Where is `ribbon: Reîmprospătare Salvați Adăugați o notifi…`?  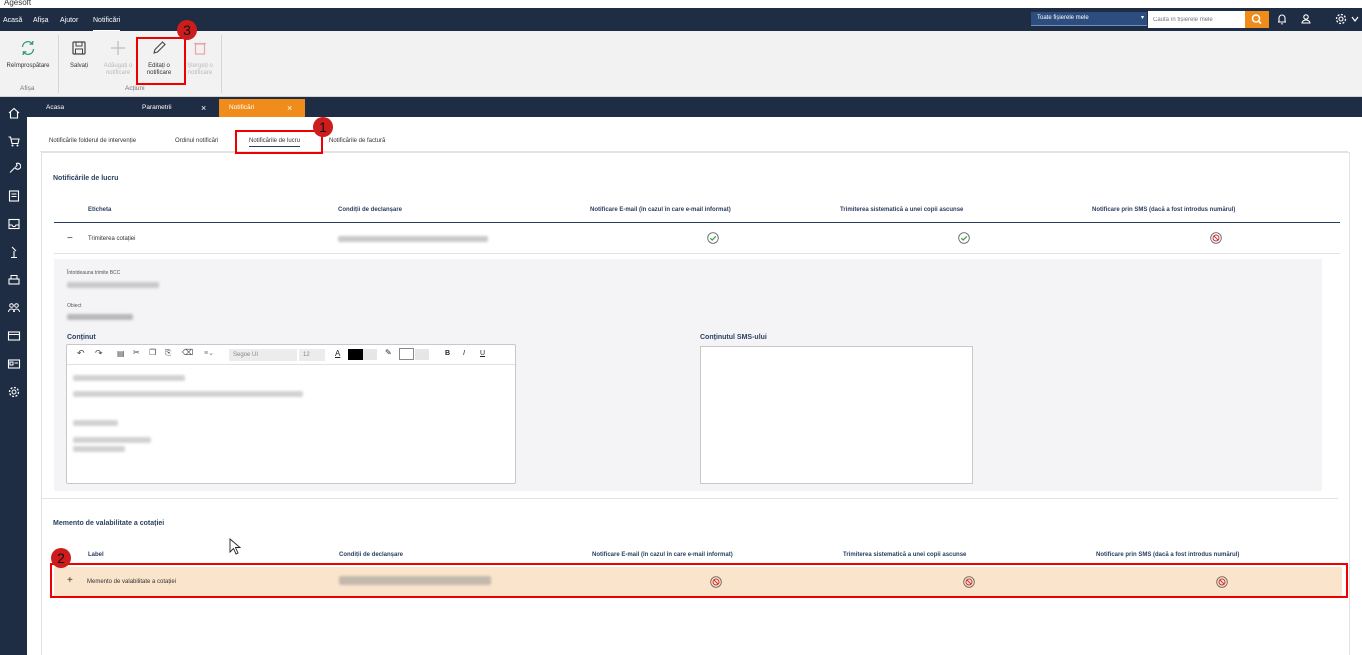 ribbon: Reîmprospătare Salvați Adăugați o notifi… is located at coordinates (681, 64).